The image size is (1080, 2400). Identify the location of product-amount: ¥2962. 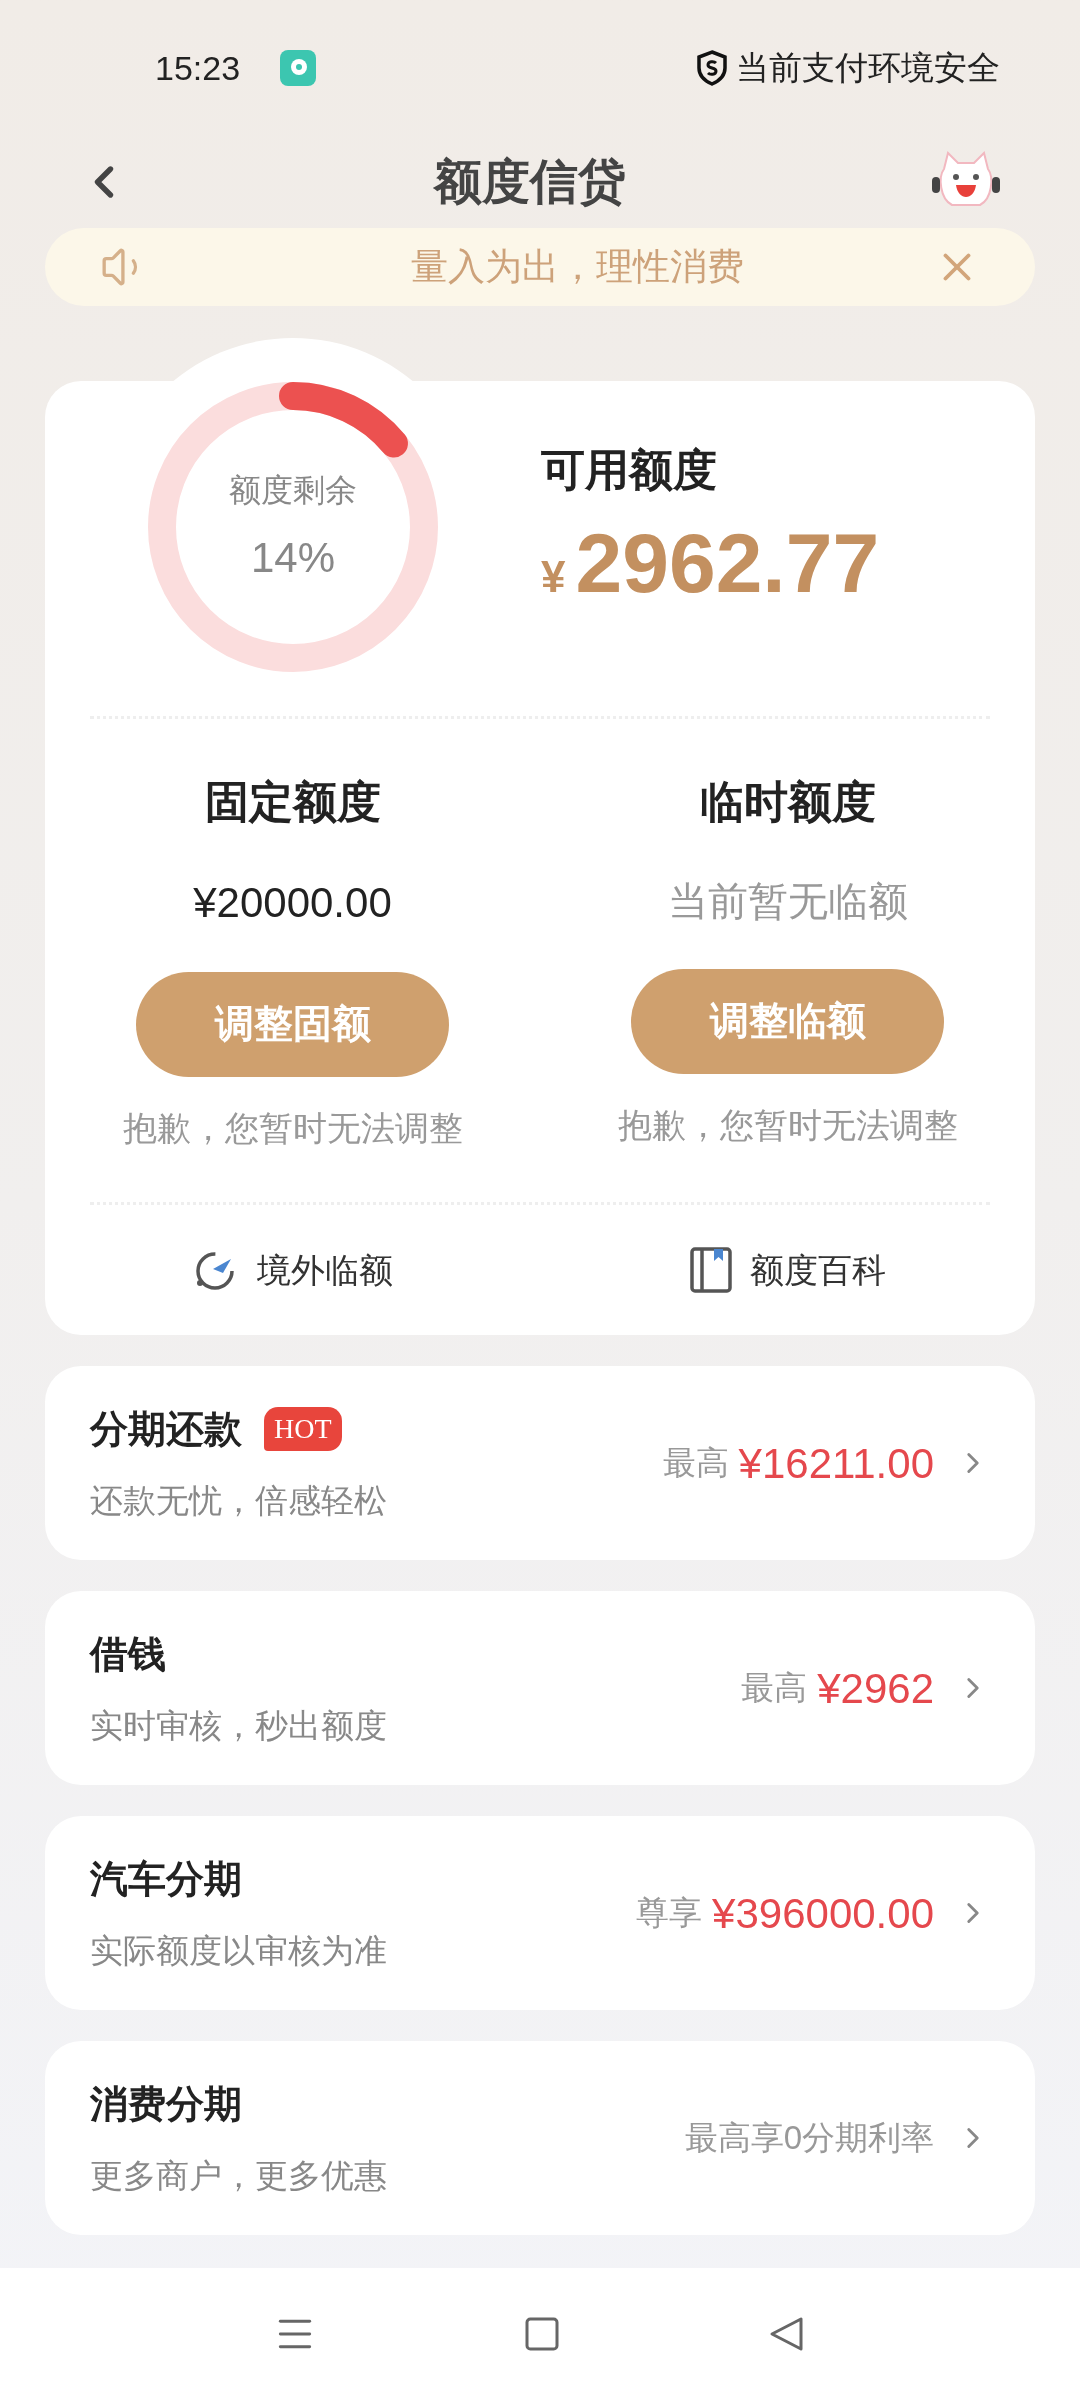
(875, 1688).